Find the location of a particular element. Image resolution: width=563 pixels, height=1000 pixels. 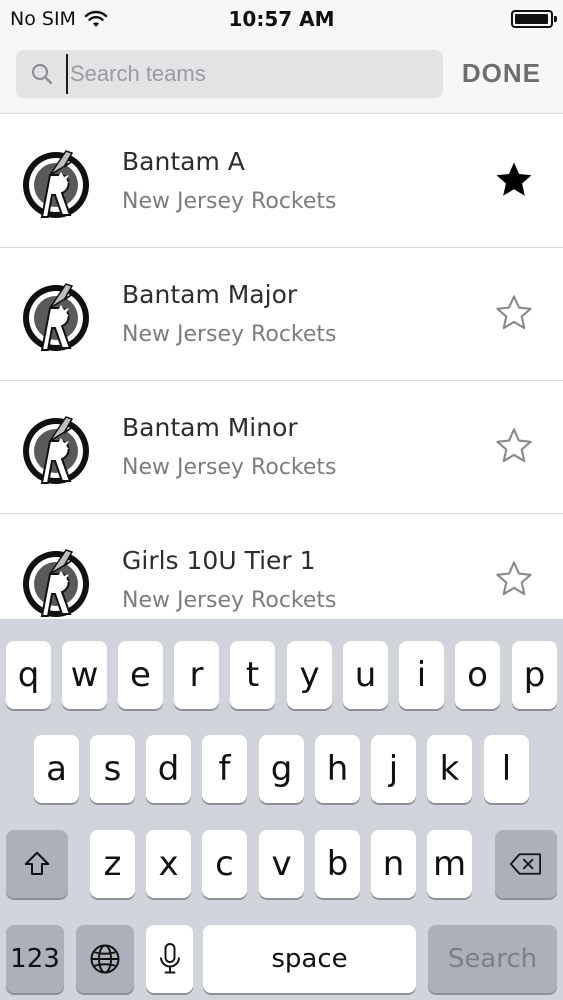

team-name: Bantam A is located at coordinates (183, 161).